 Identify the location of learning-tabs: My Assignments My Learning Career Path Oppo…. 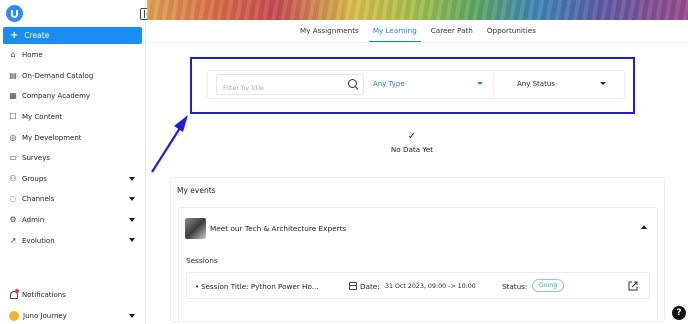
(425, 32).